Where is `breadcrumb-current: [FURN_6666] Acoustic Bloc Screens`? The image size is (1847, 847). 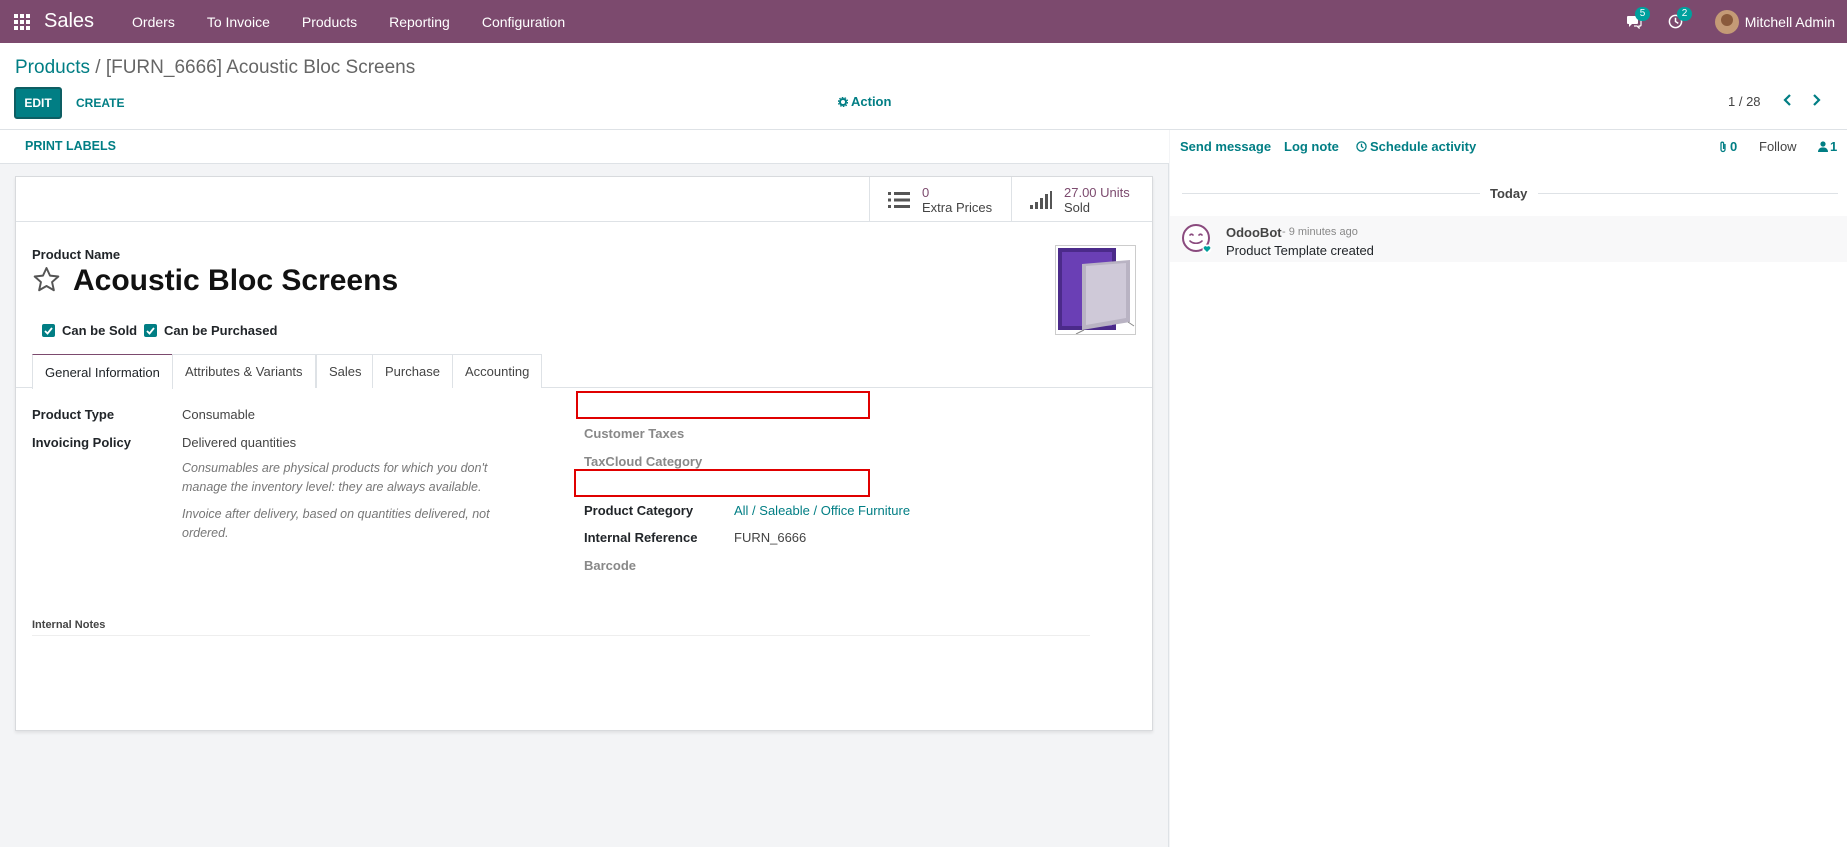
breadcrumb-current: [FURN_6666] Acoustic Bloc Screens is located at coordinates (260, 67).